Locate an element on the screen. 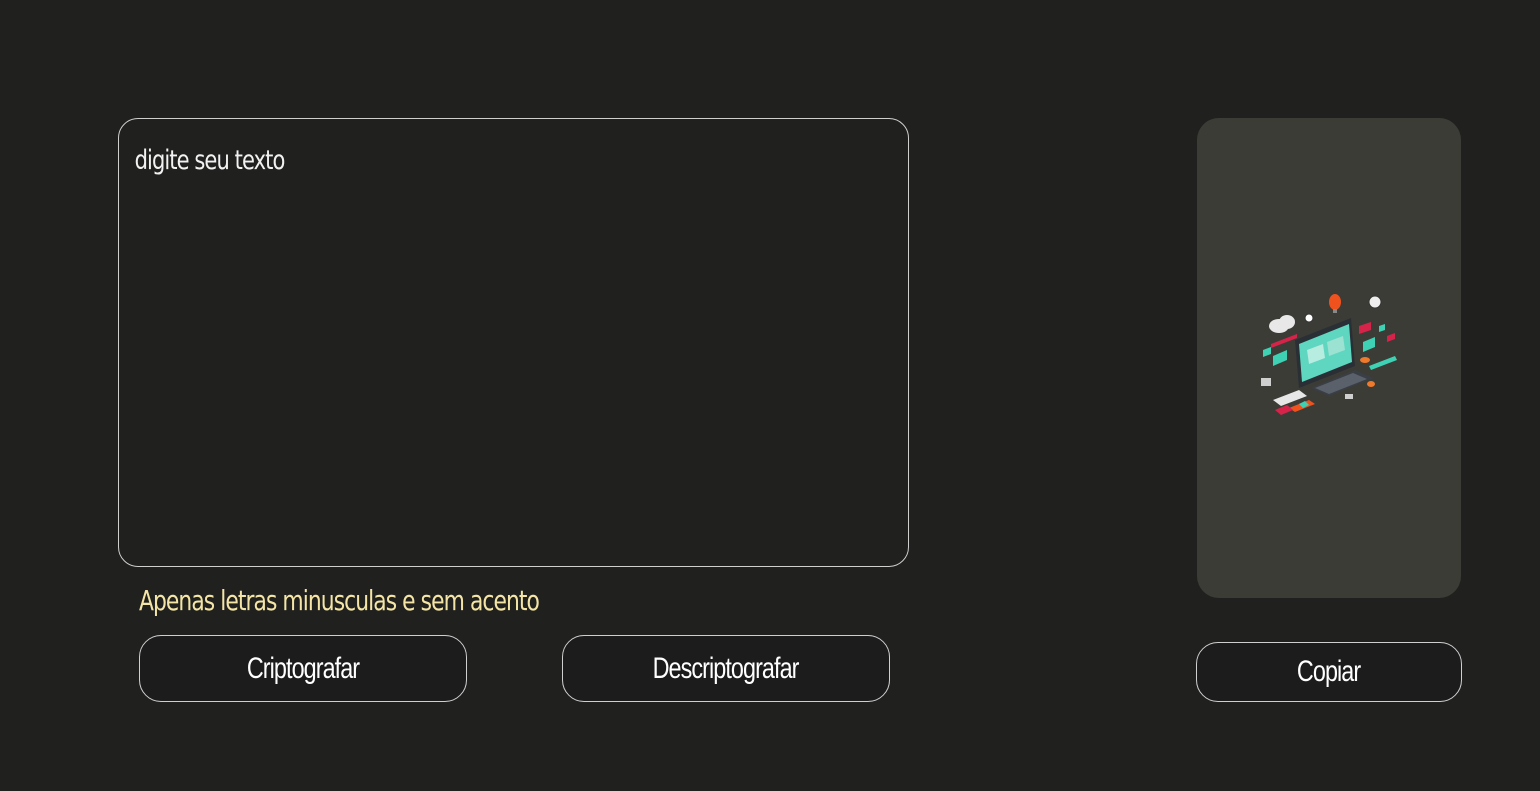 This screenshot has width=1540, height=791. encrypt-button-label: Criptografar is located at coordinates (303, 668).